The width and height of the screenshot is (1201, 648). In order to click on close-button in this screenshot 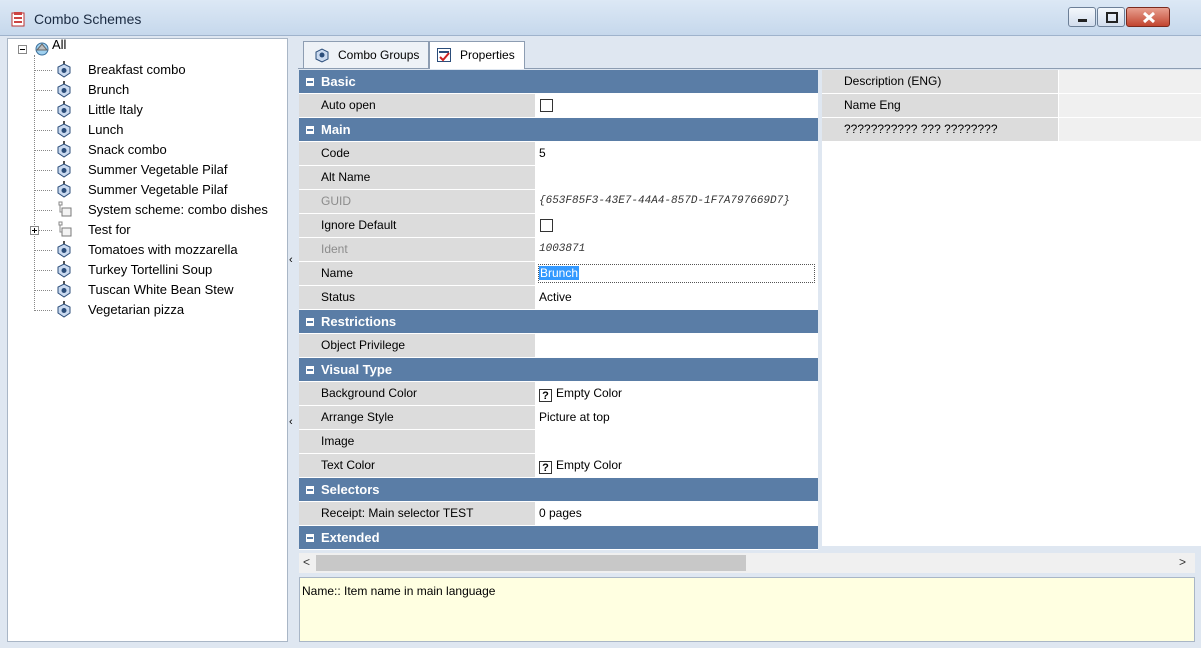, I will do `click(1148, 17)`.